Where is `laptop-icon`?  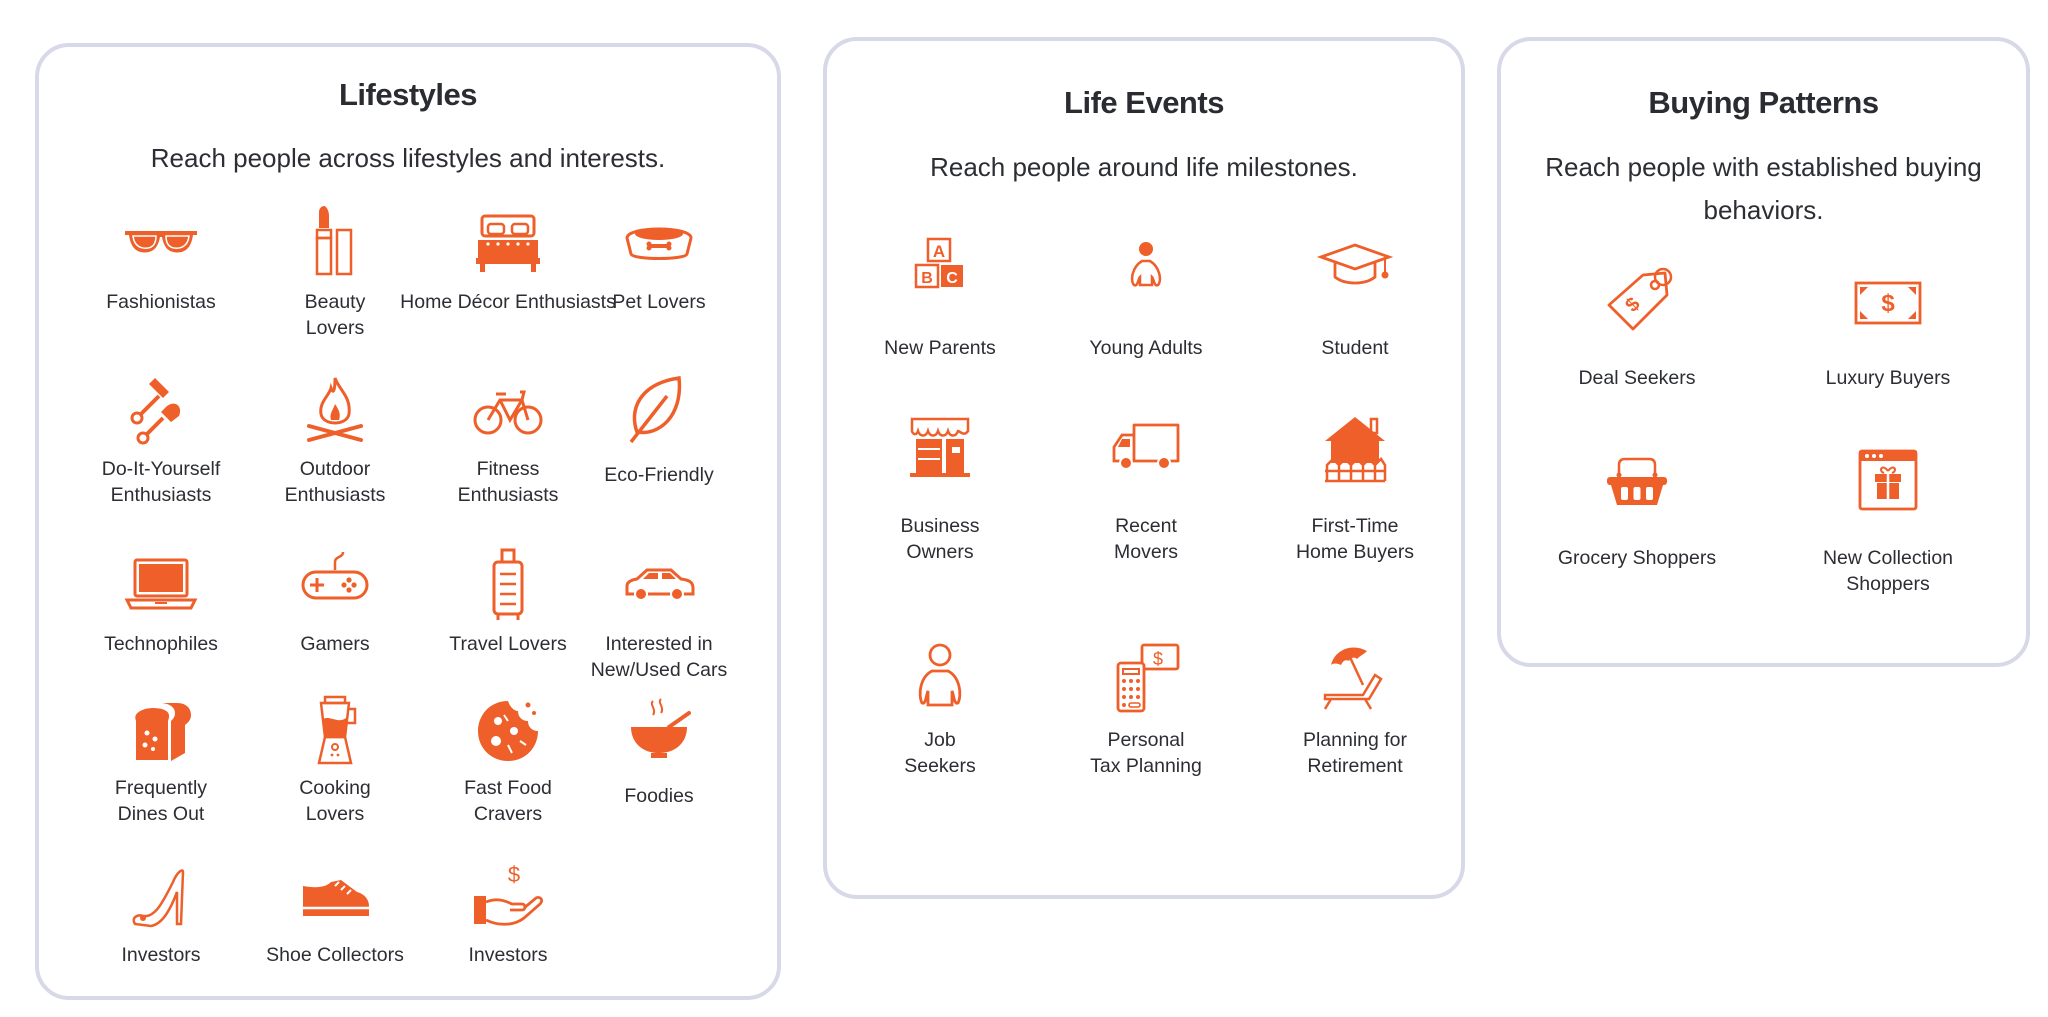
laptop-icon is located at coordinates (161, 584).